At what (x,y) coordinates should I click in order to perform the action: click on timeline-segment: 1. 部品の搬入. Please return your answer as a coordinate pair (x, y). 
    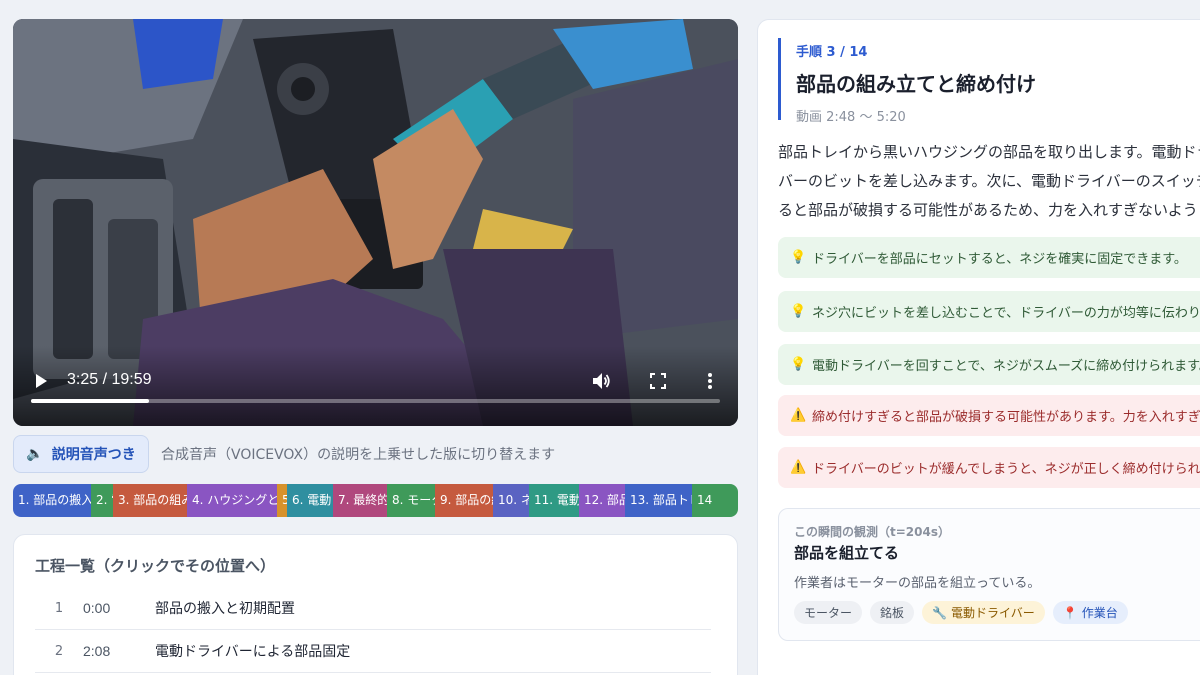
    Looking at the image, I should click on (52, 500).